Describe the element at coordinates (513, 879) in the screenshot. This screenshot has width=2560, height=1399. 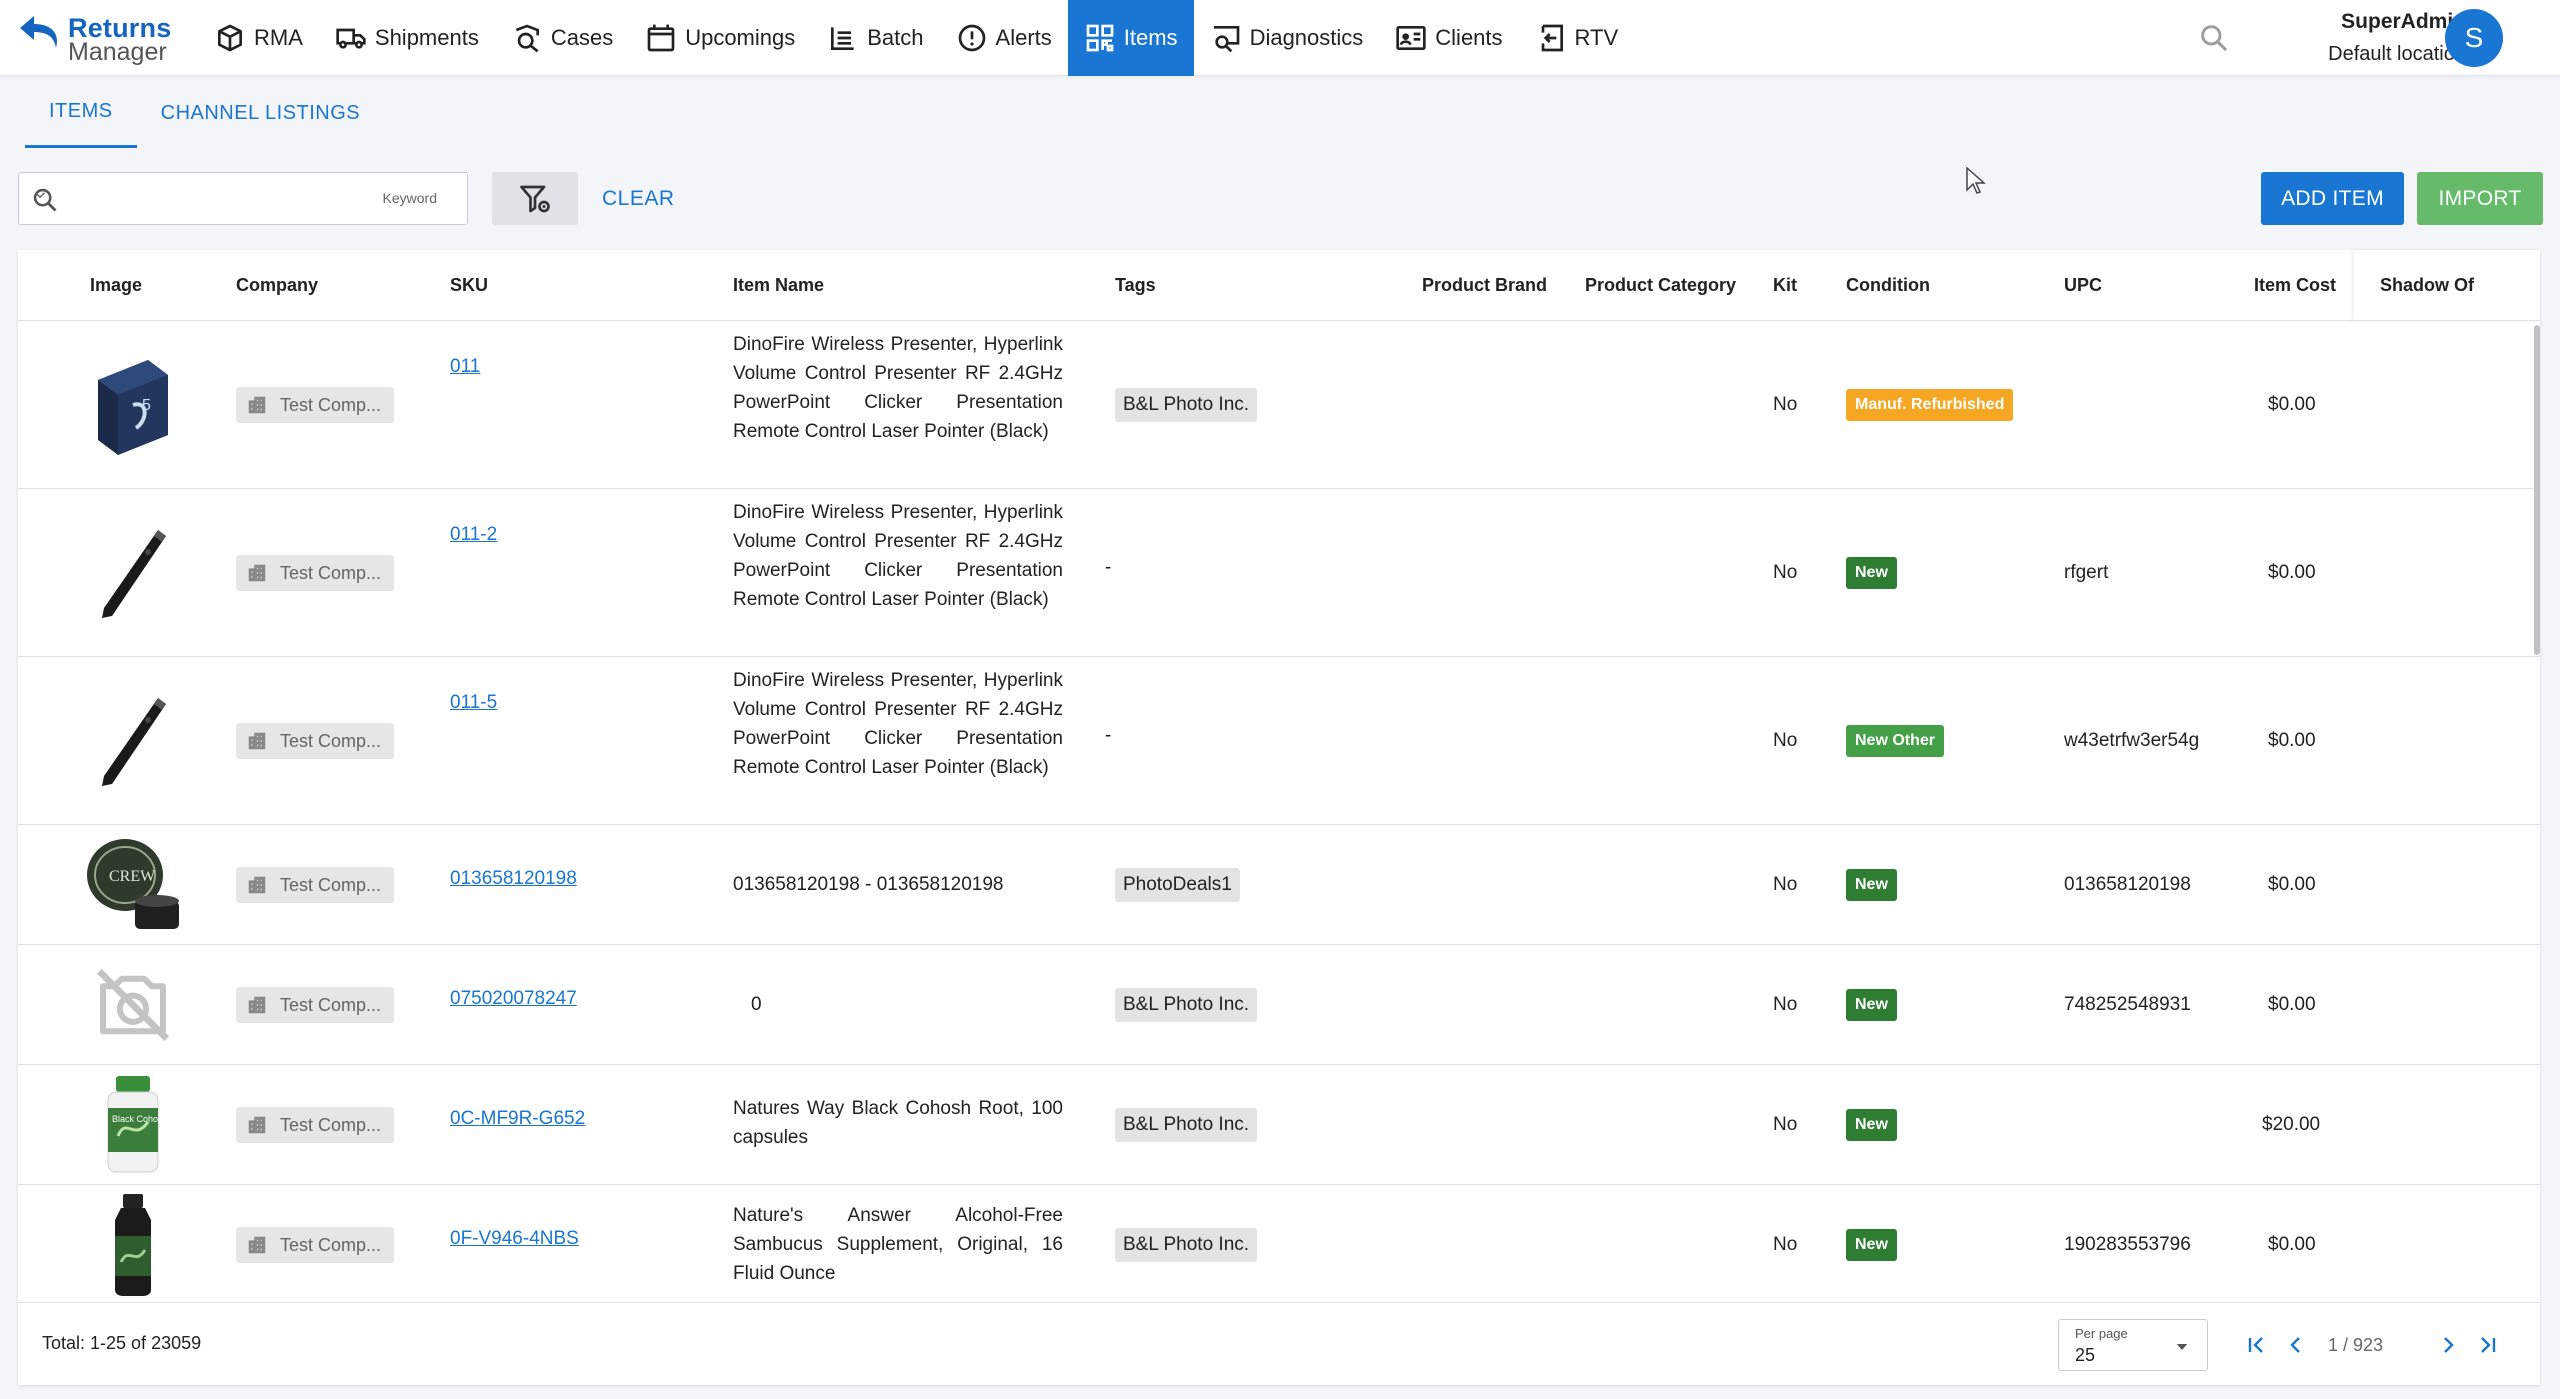
I see `sku-link: 013658120198` at that location.